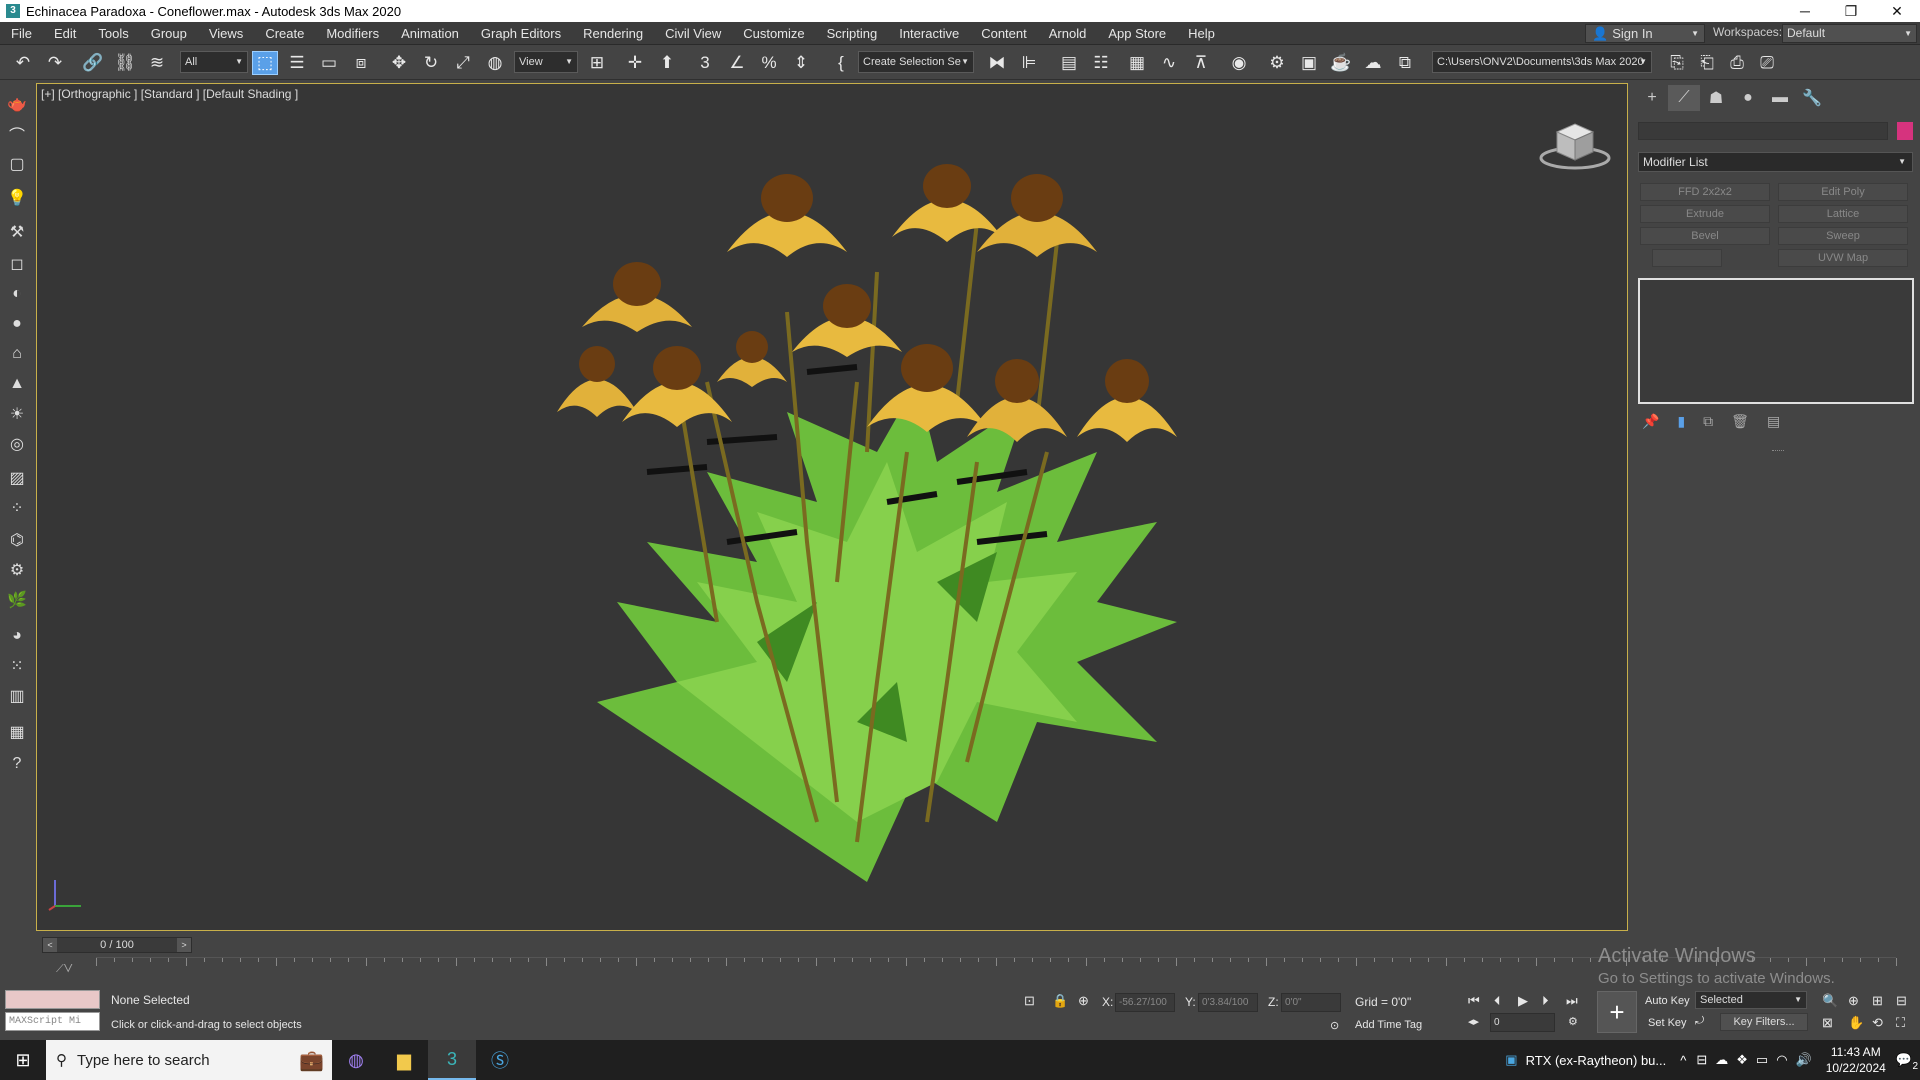 This screenshot has width=1920, height=1080. I want to click on zoom-all-icon: ⊕, so click(1853, 1001).